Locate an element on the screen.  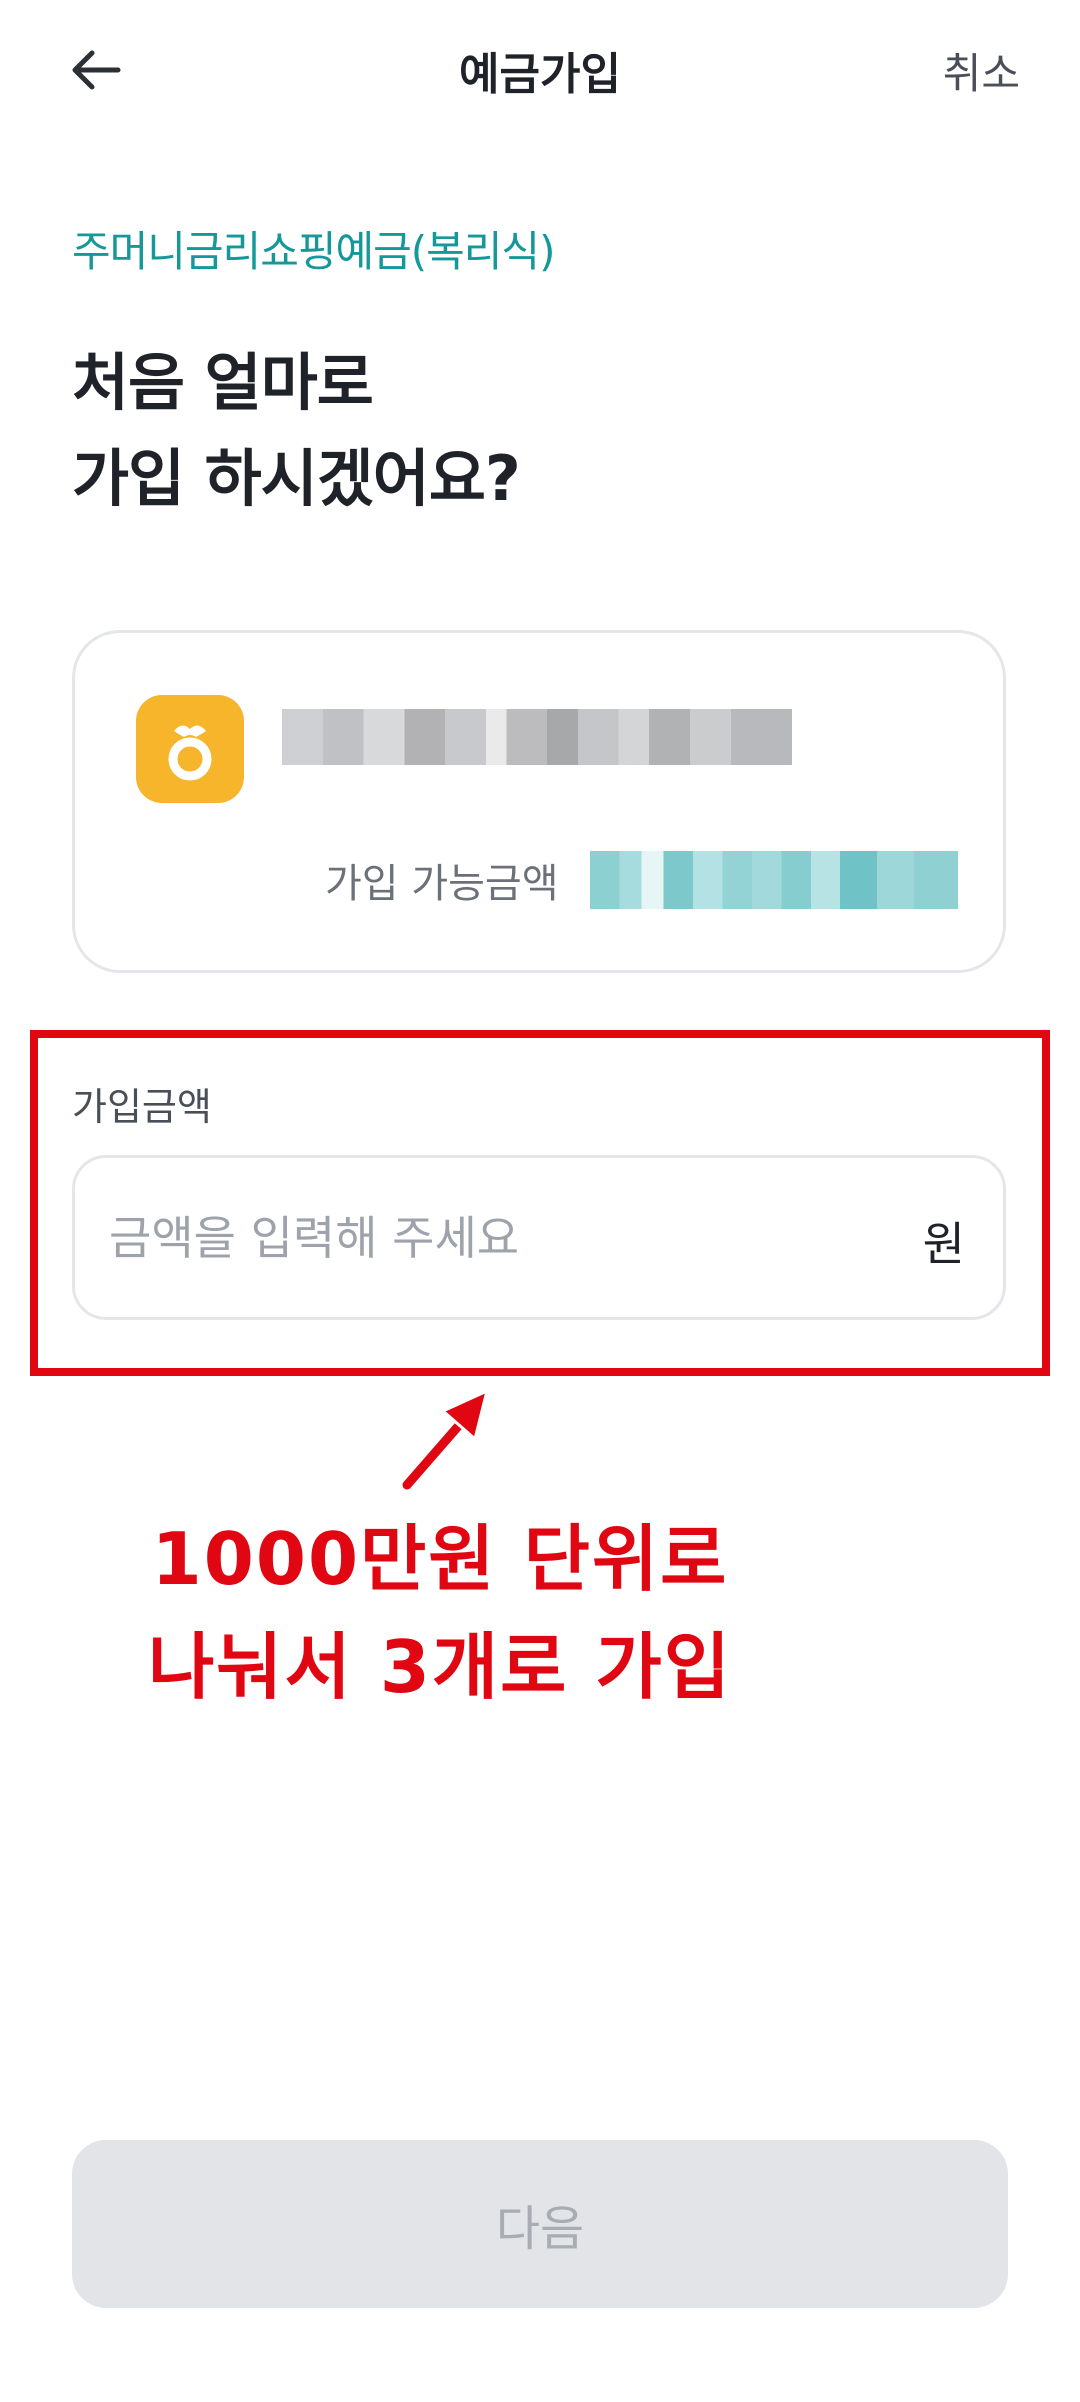
annotation-highlight-box is located at coordinates (540, 1203).